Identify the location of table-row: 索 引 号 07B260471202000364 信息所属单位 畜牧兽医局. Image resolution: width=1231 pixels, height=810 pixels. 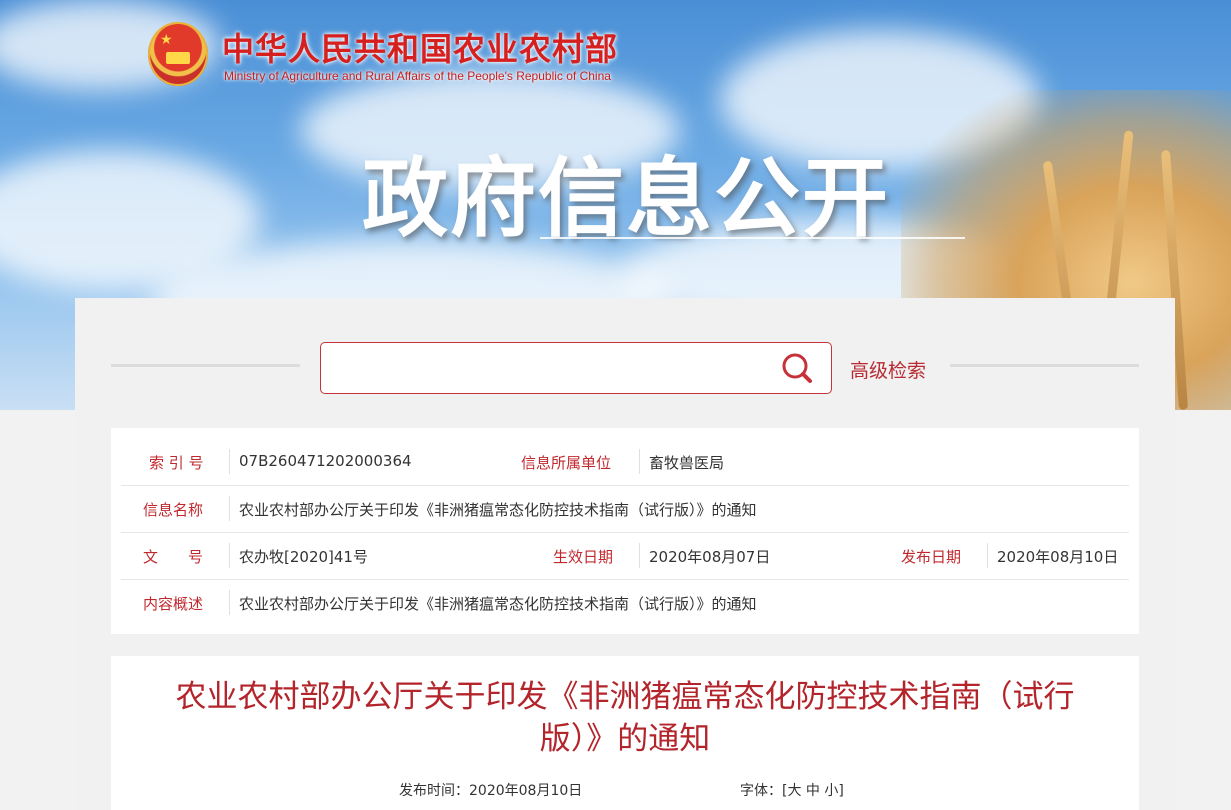
(625, 462).